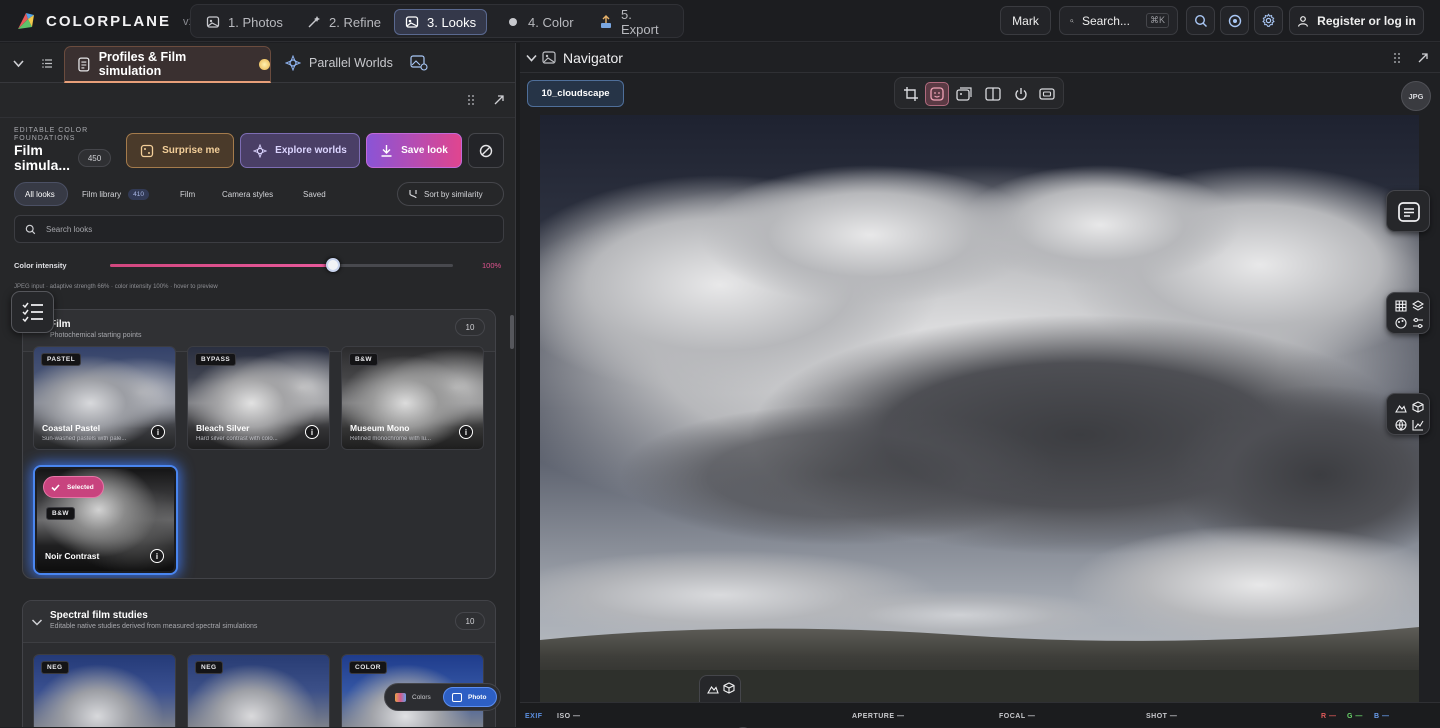 This screenshot has width=1440, height=728. I want to click on step-looks: 3. Looks, so click(441, 22).